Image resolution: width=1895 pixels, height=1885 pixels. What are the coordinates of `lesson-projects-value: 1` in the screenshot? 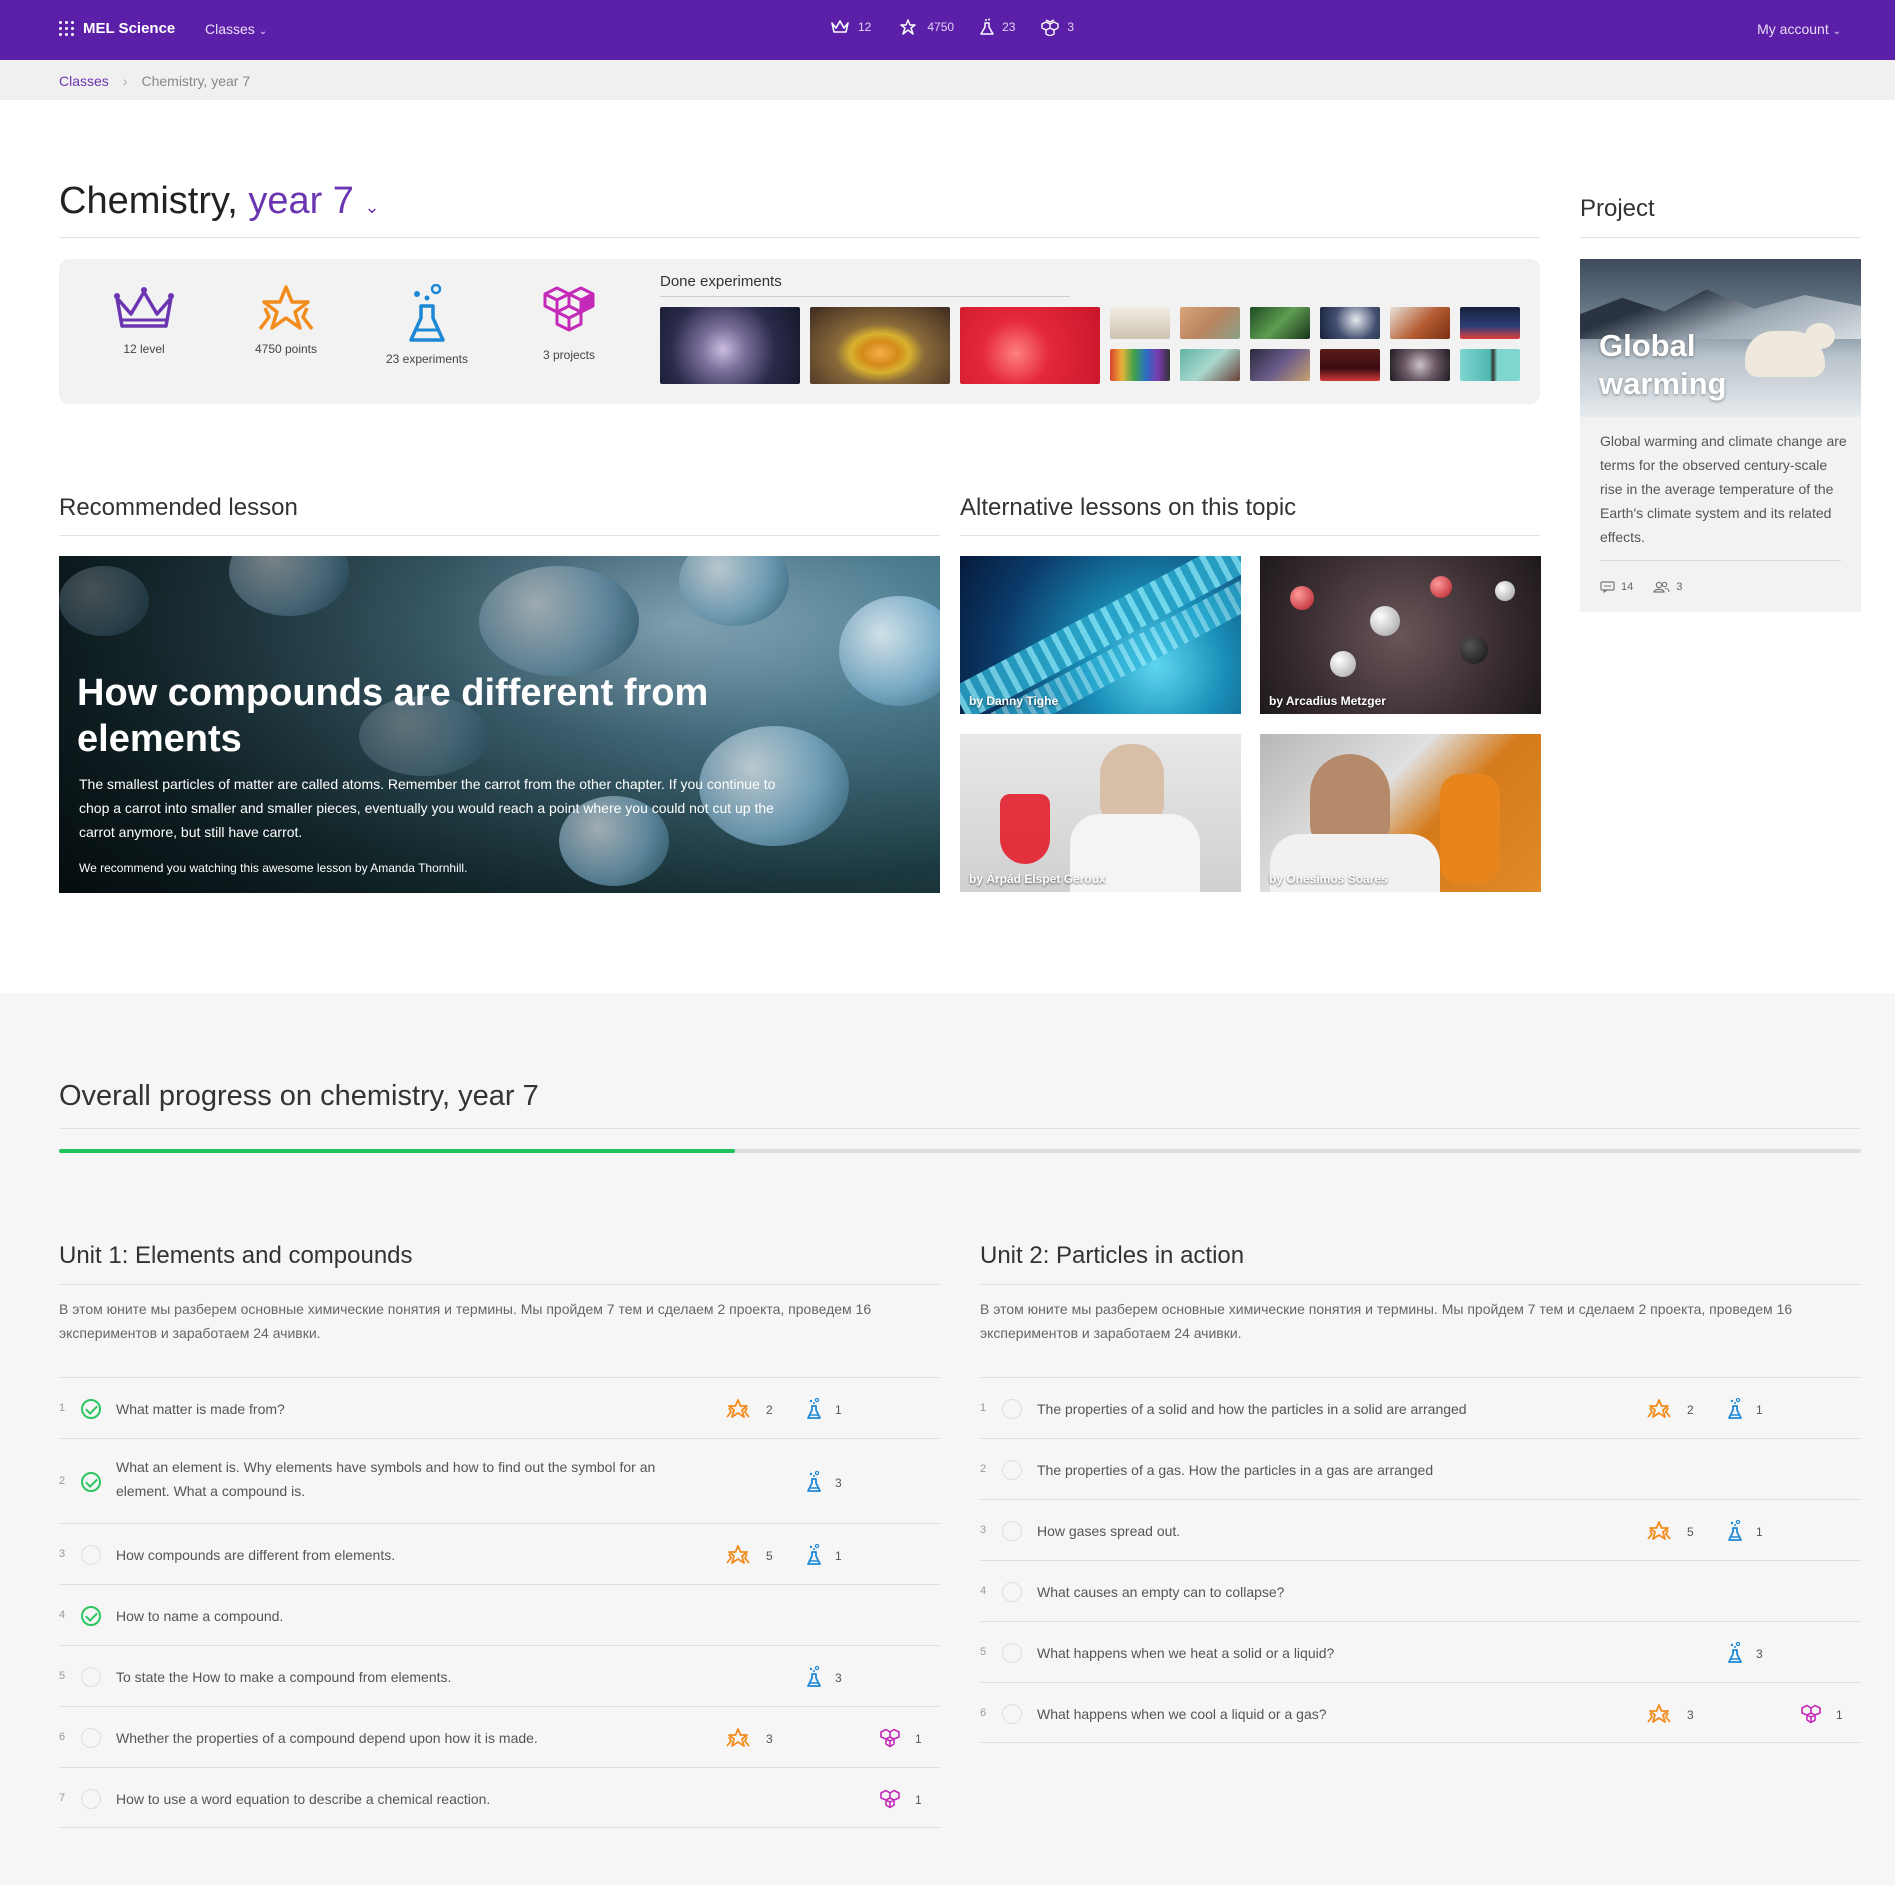 It's located at (918, 1739).